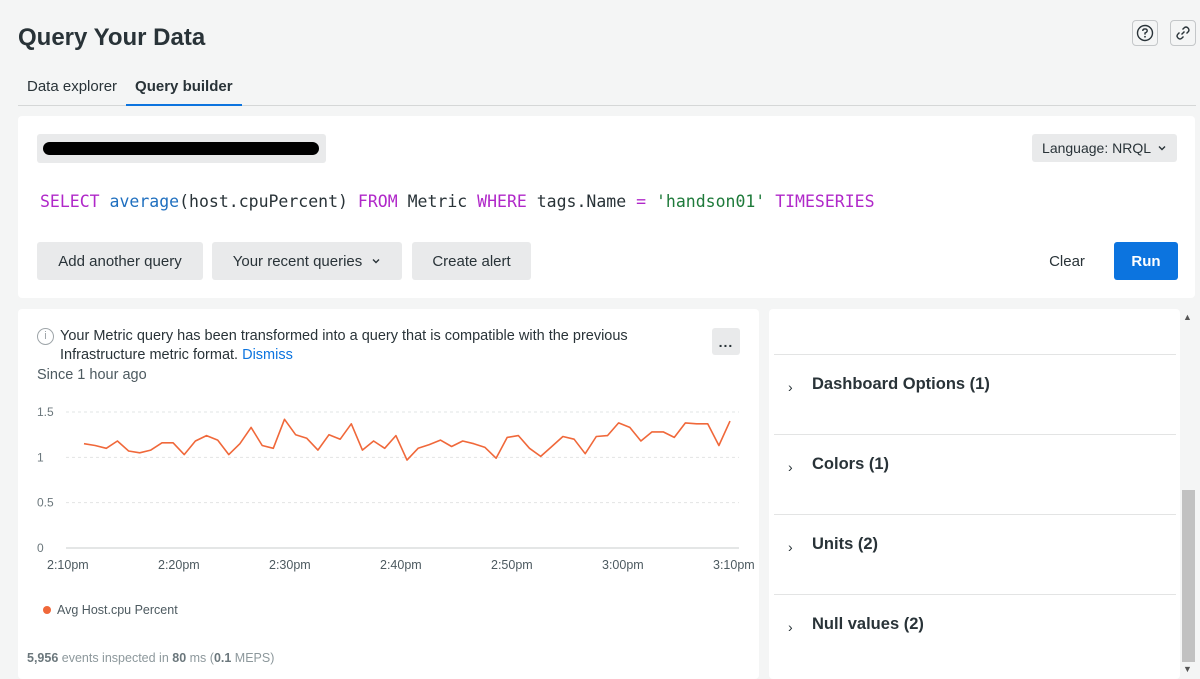 The height and width of the screenshot is (679, 1200). I want to click on add-another-query-button: Add another query, so click(120, 261).